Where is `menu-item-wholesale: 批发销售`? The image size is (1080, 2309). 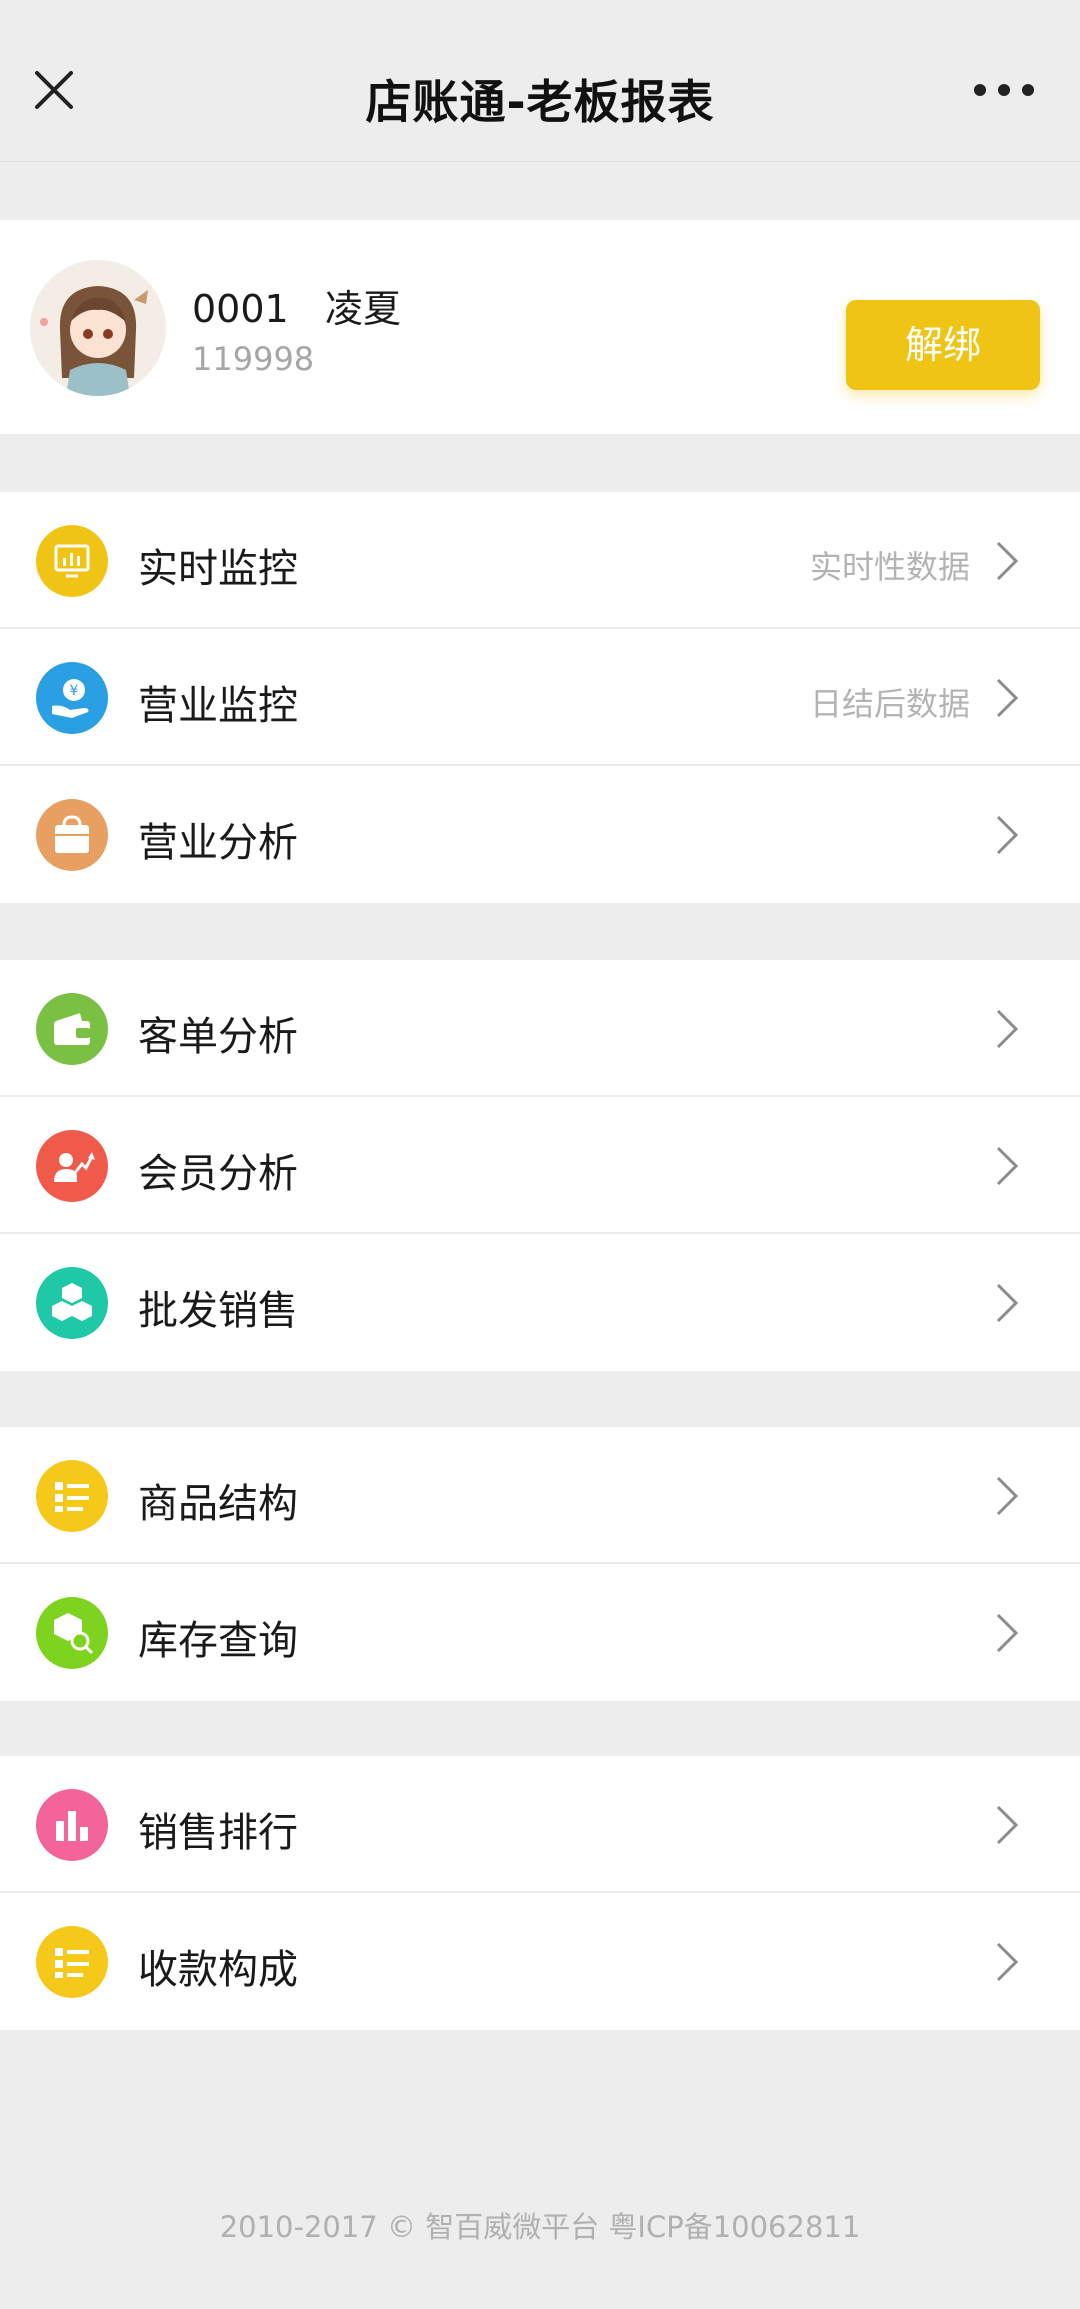 menu-item-wholesale: 批发销售 is located at coordinates (540, 1302).